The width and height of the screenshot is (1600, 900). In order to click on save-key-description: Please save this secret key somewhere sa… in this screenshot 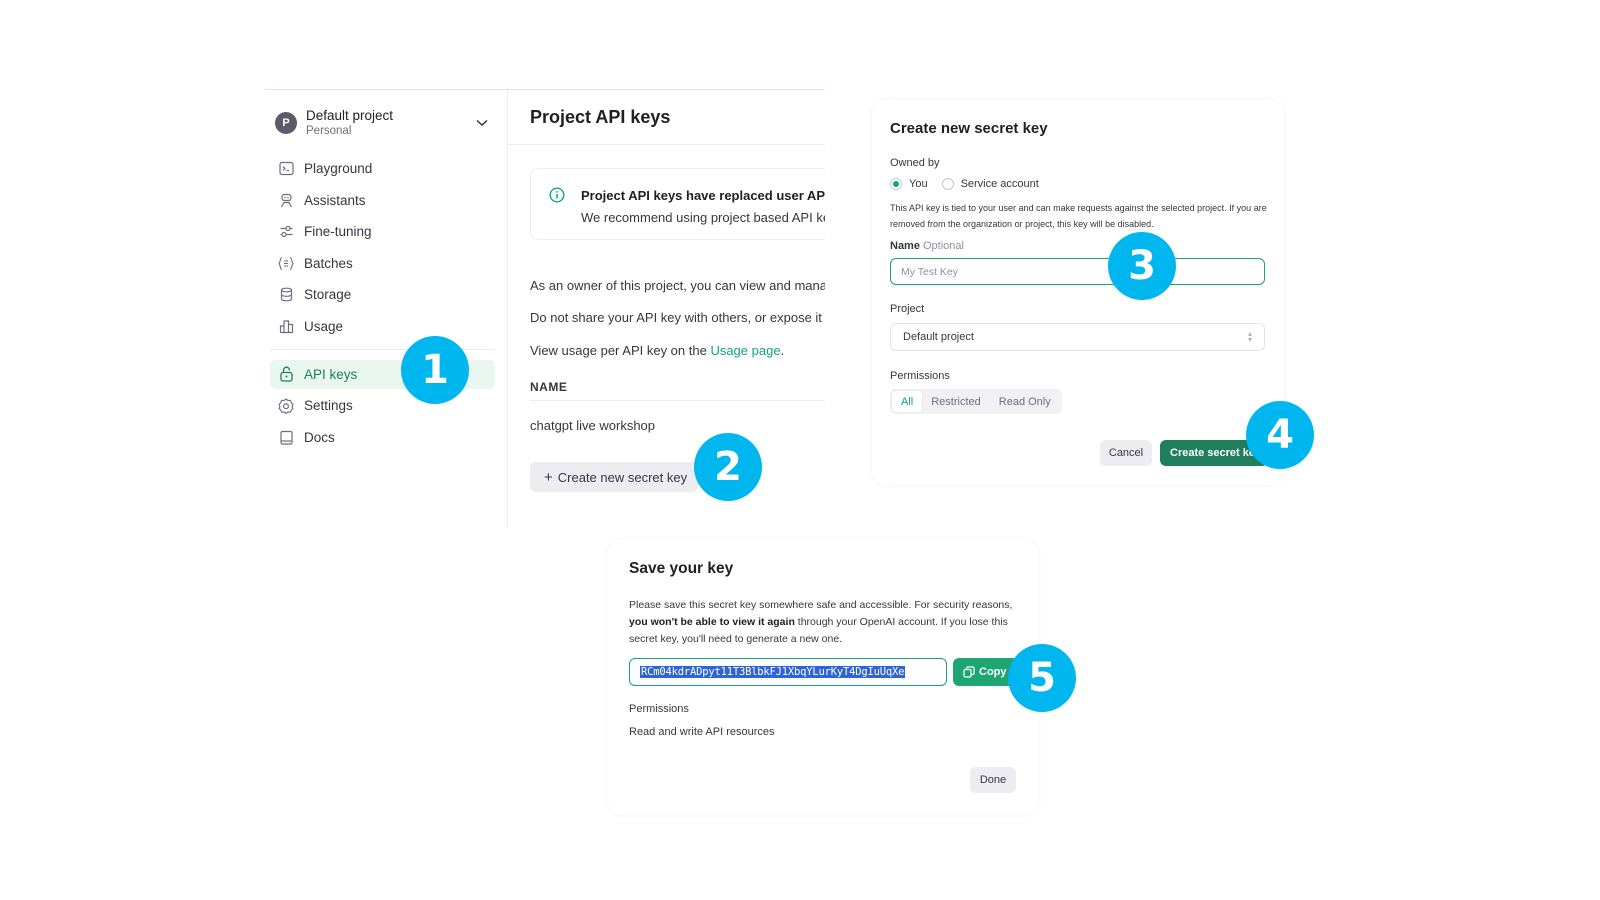, I will do `click(826, 622)`.